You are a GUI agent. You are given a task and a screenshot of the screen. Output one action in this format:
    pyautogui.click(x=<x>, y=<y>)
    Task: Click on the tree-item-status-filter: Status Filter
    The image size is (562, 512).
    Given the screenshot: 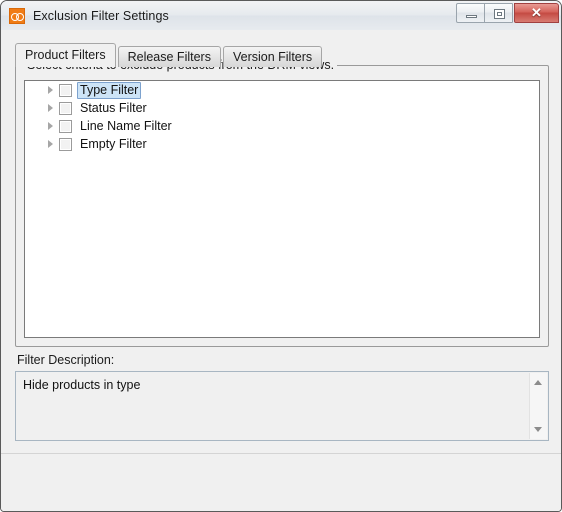 What is the action you would take?
    pyautogui.click(x=282, y=108)
    